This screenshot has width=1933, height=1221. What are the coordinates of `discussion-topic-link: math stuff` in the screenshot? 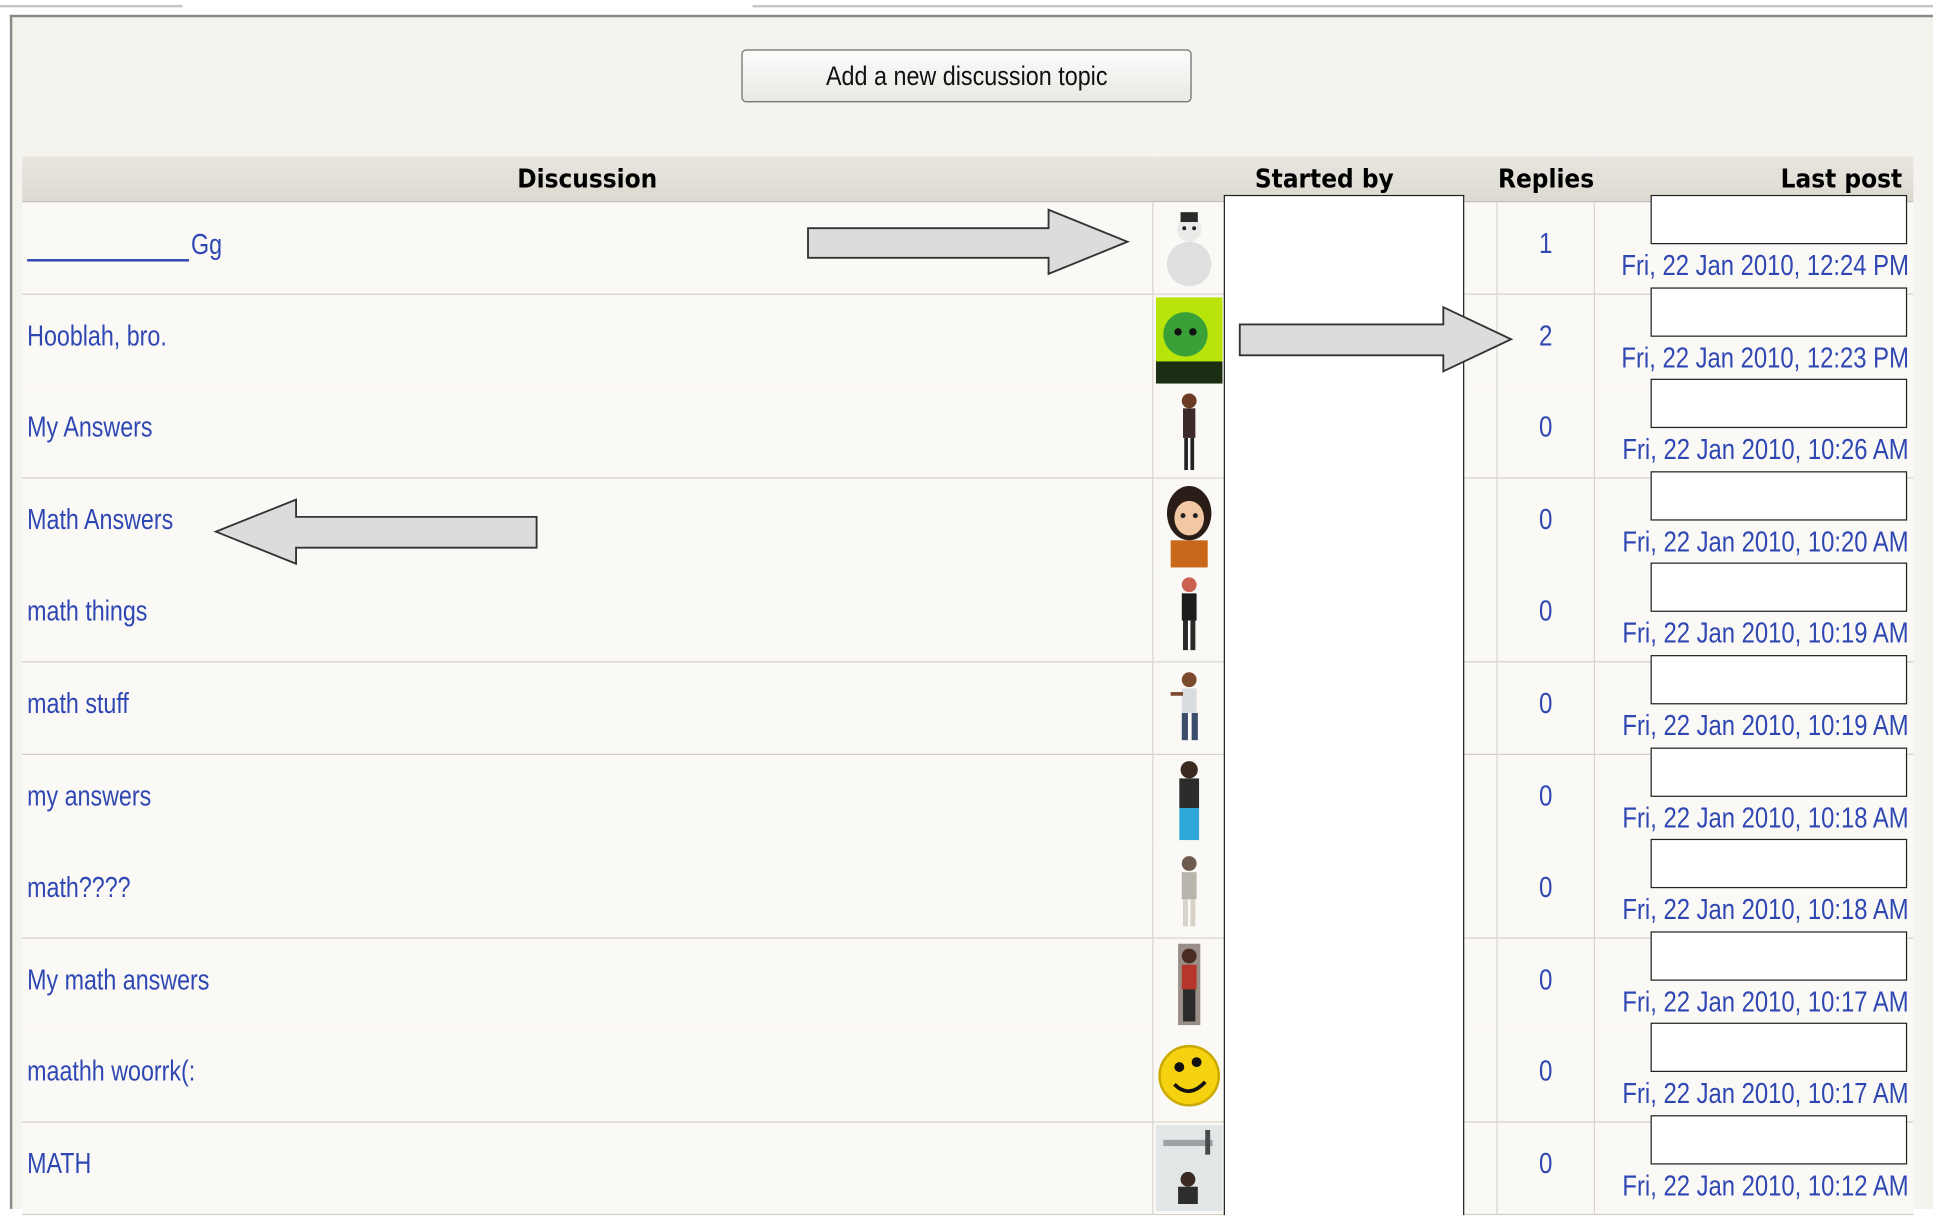 It's located at (78, 703).